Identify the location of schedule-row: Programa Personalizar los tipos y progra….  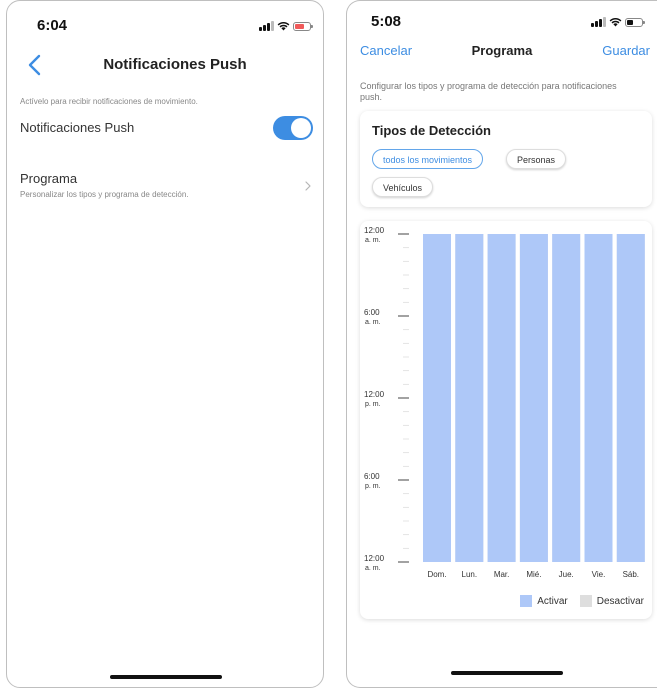
(166, 187).